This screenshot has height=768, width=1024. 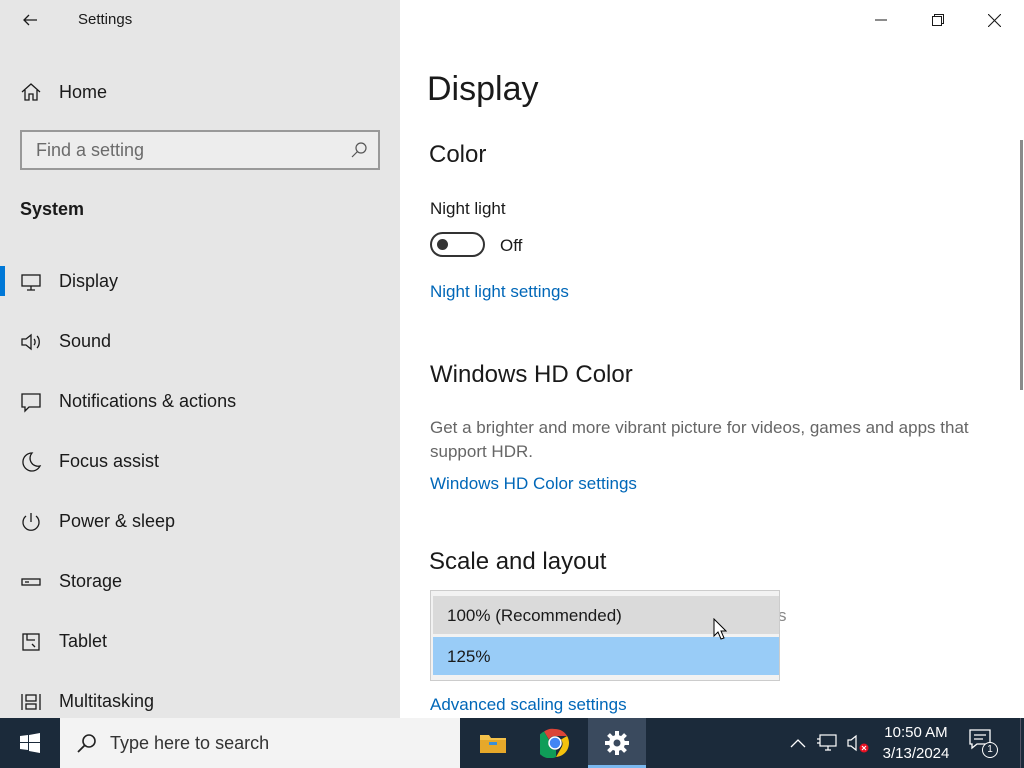 I want to click on taskbar-app-settings, so click(x=617, y=743).